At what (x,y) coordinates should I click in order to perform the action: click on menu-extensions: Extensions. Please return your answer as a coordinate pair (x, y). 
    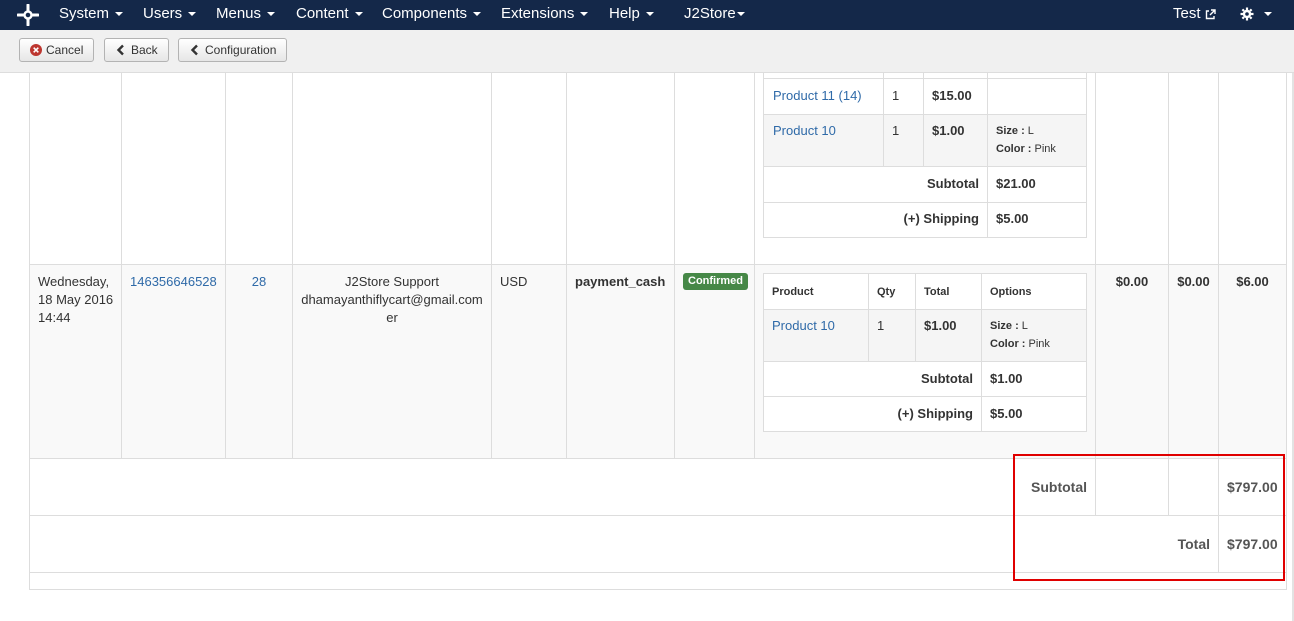
    Looking at the image, I should click on (545, 15).